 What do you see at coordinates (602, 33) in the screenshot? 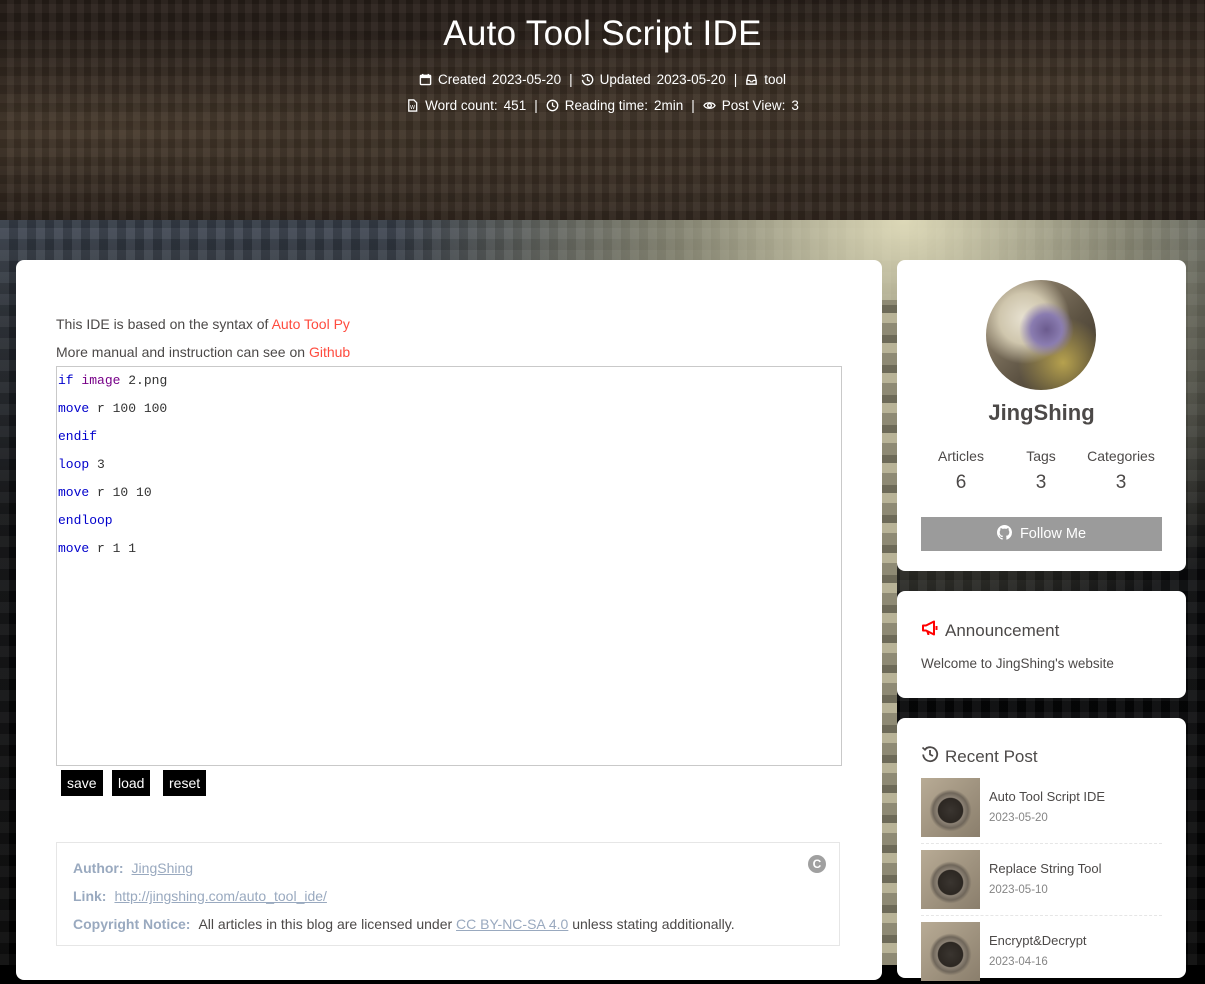
I see `page-title: Auto Tool Script IDE` at bounding box center [602, 33].